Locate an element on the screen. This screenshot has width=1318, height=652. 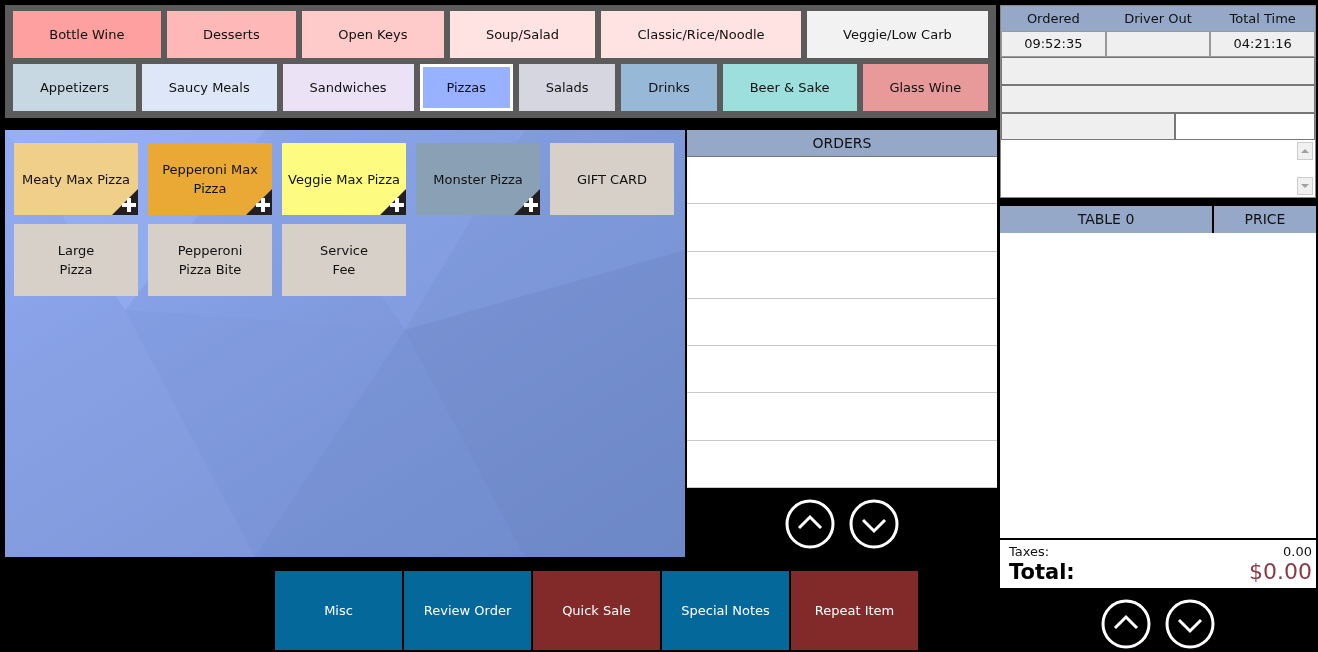
category-tab: Salads is located at coordinates (567, 87).